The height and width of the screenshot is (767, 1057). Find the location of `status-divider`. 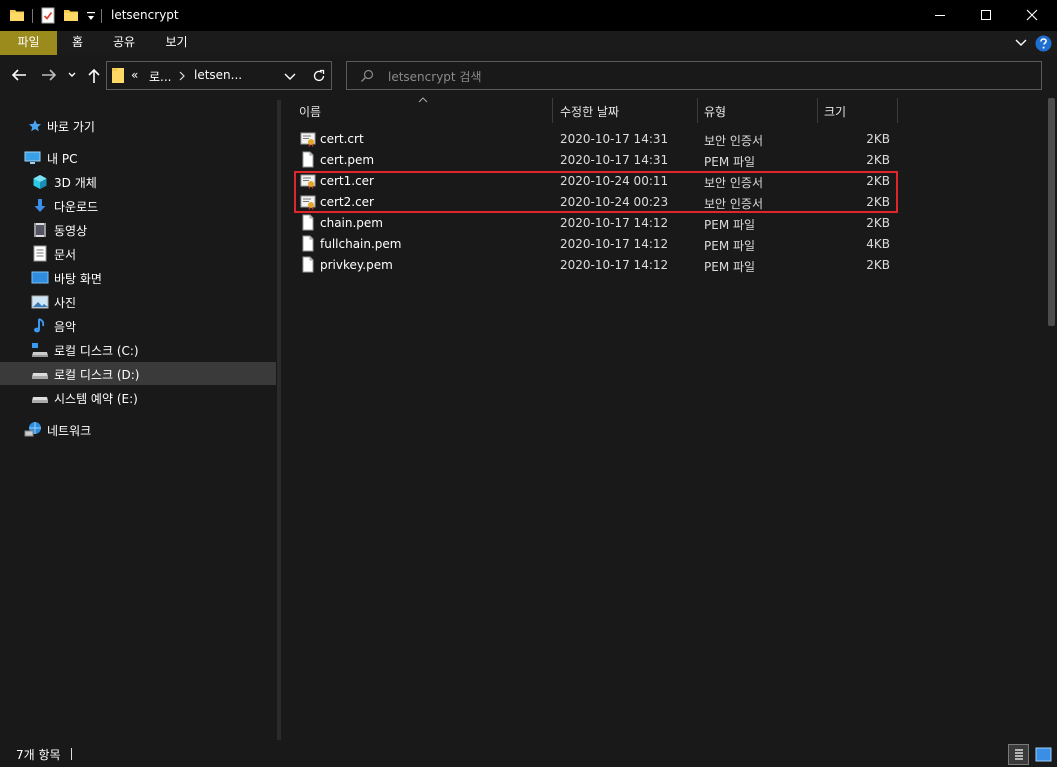

status-divider is located at coordinates (71, 754).